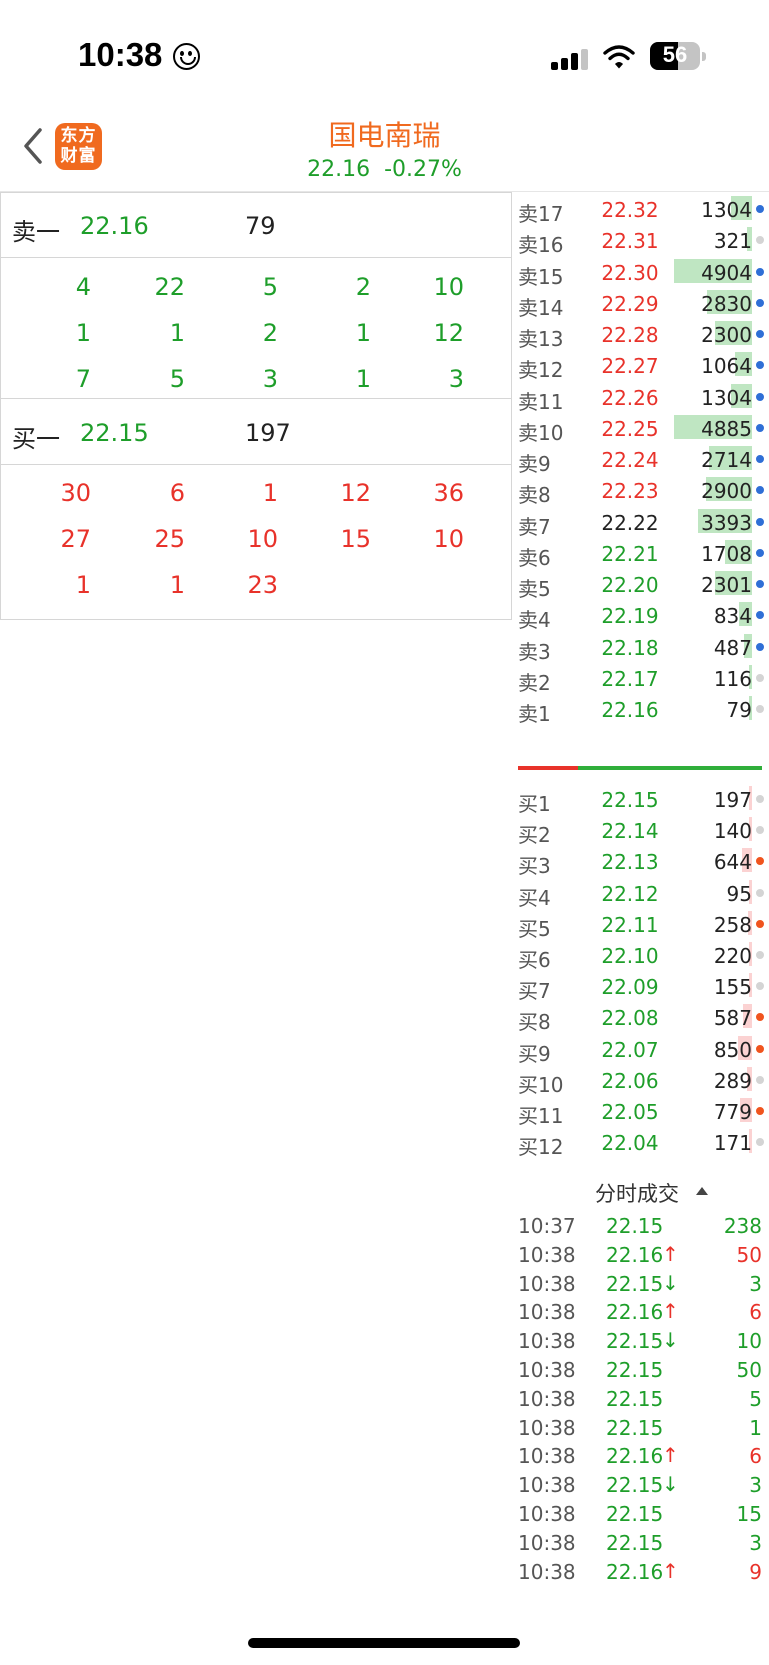 Image resolution: width=769 pixels, height=1665 pixels. What do you see at coordinates (120, 54) in the screenshot?
I see `status-time: 10:38` at bounding box center [120, 54].